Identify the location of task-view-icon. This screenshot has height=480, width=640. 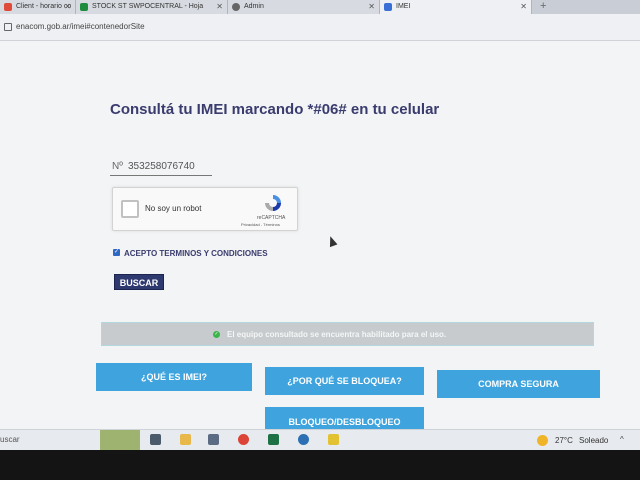
(155, 439).